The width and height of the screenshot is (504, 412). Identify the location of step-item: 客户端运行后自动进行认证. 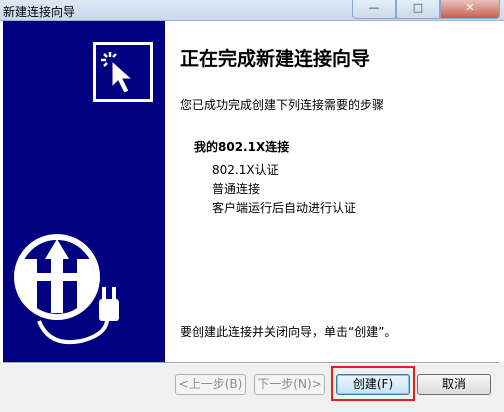
(284, 208).